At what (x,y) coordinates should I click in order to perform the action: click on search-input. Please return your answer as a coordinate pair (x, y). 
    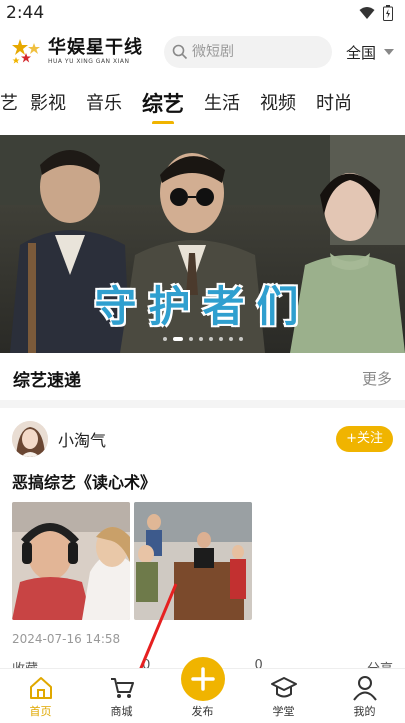
    Looking at the image, I should click on (252, 52).